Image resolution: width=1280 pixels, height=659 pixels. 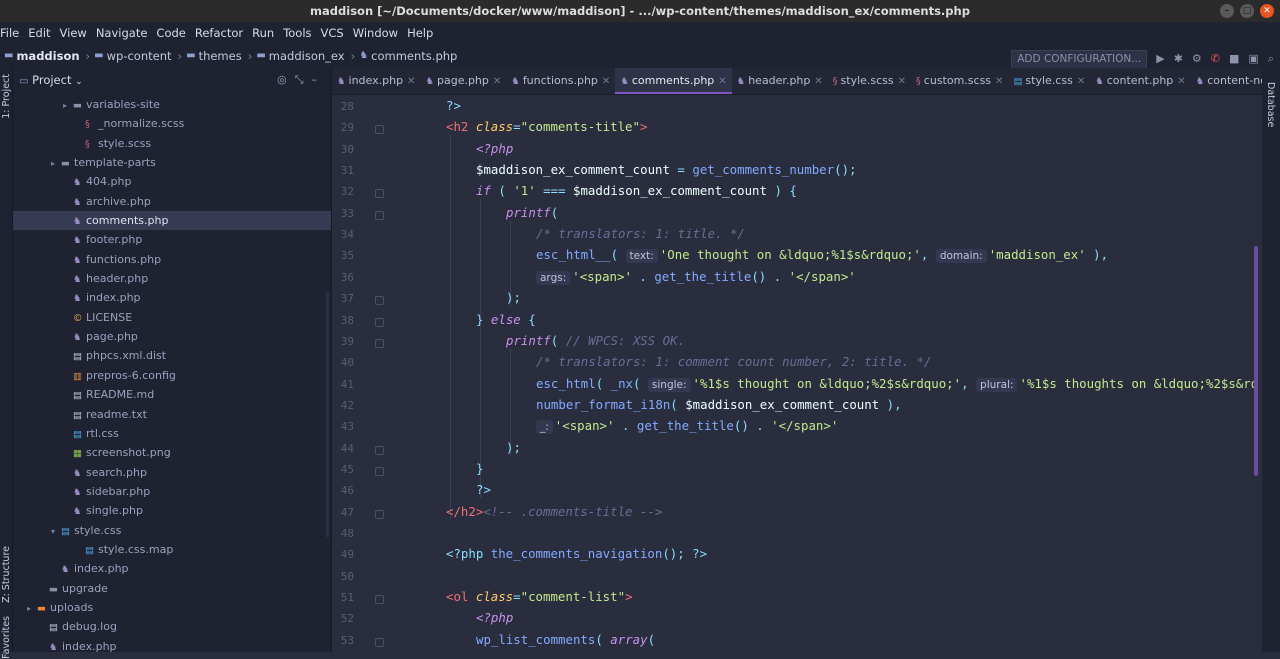 I want to click on editor-scrollbar, so click(x=1256, y=361).